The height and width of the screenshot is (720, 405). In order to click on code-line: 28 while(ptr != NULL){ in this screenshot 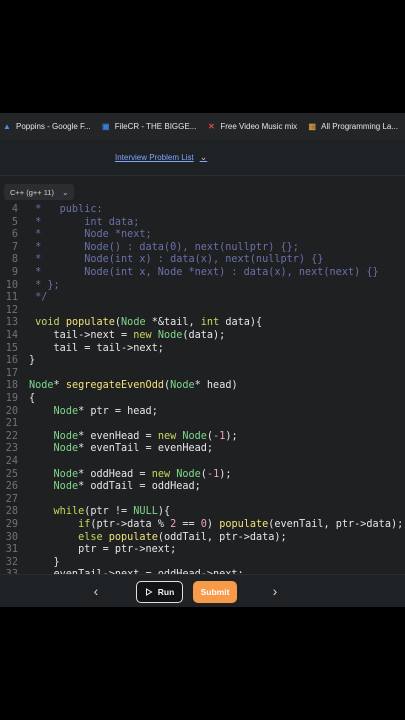, I will do `click(202, 512)`.